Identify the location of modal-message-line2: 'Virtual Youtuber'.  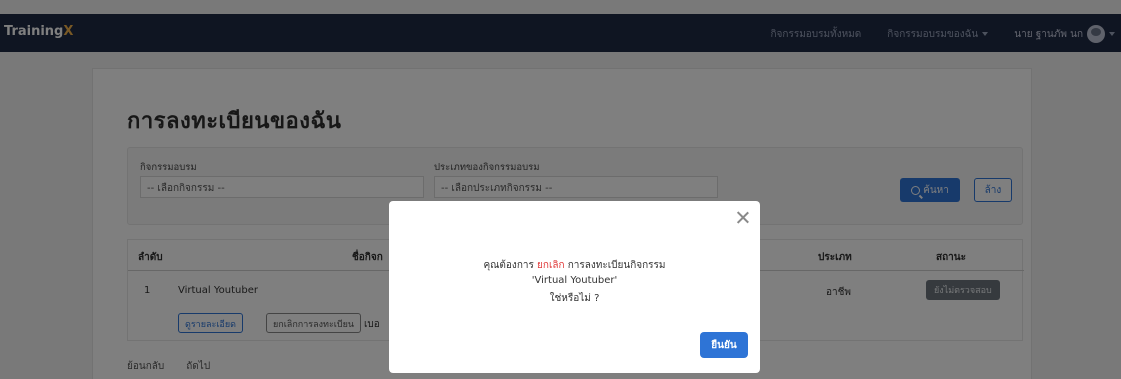
(574, 280).